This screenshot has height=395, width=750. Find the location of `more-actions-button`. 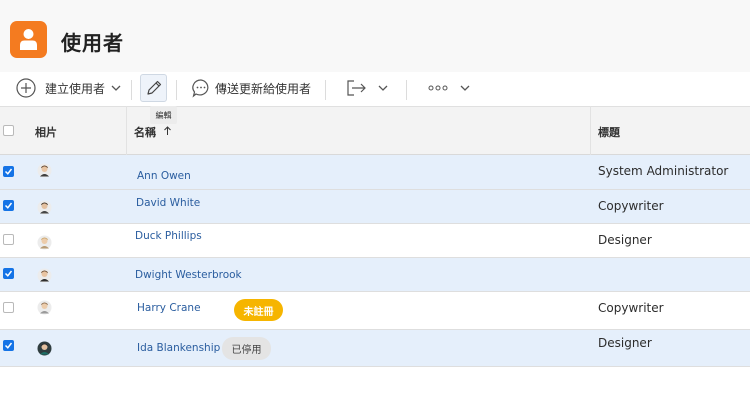

more-actions-button is located at coordinates (449, 88).